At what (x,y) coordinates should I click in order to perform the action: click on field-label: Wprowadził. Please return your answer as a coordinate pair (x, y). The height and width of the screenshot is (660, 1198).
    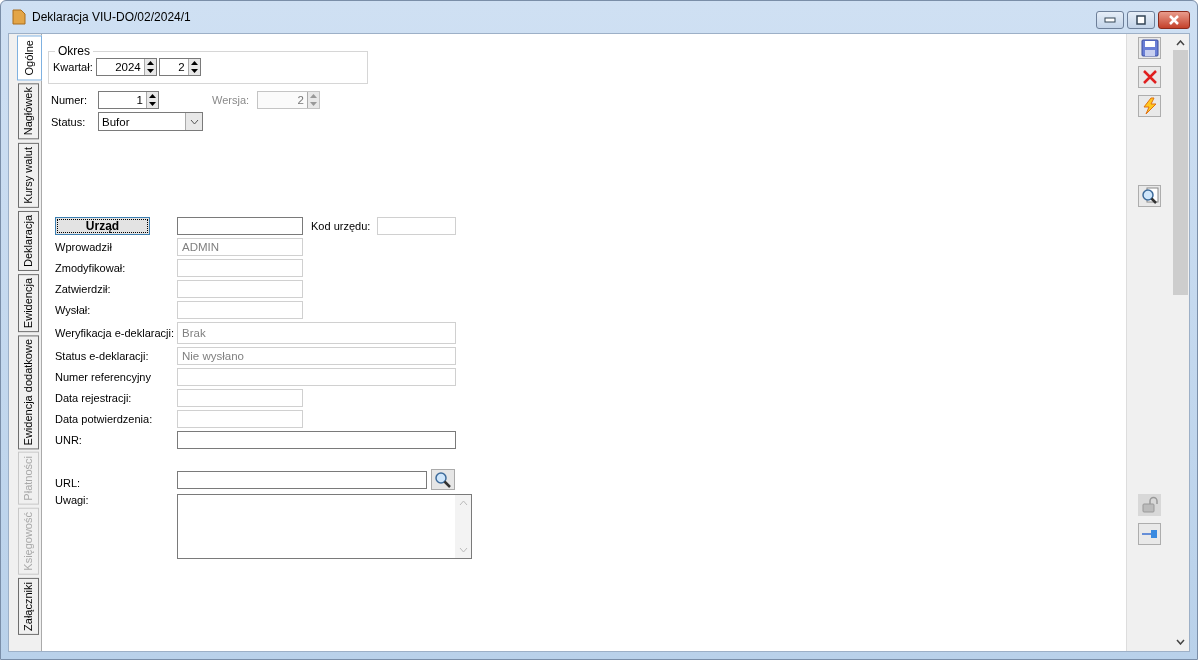
    Looking at the image, I should click on (83, 247).